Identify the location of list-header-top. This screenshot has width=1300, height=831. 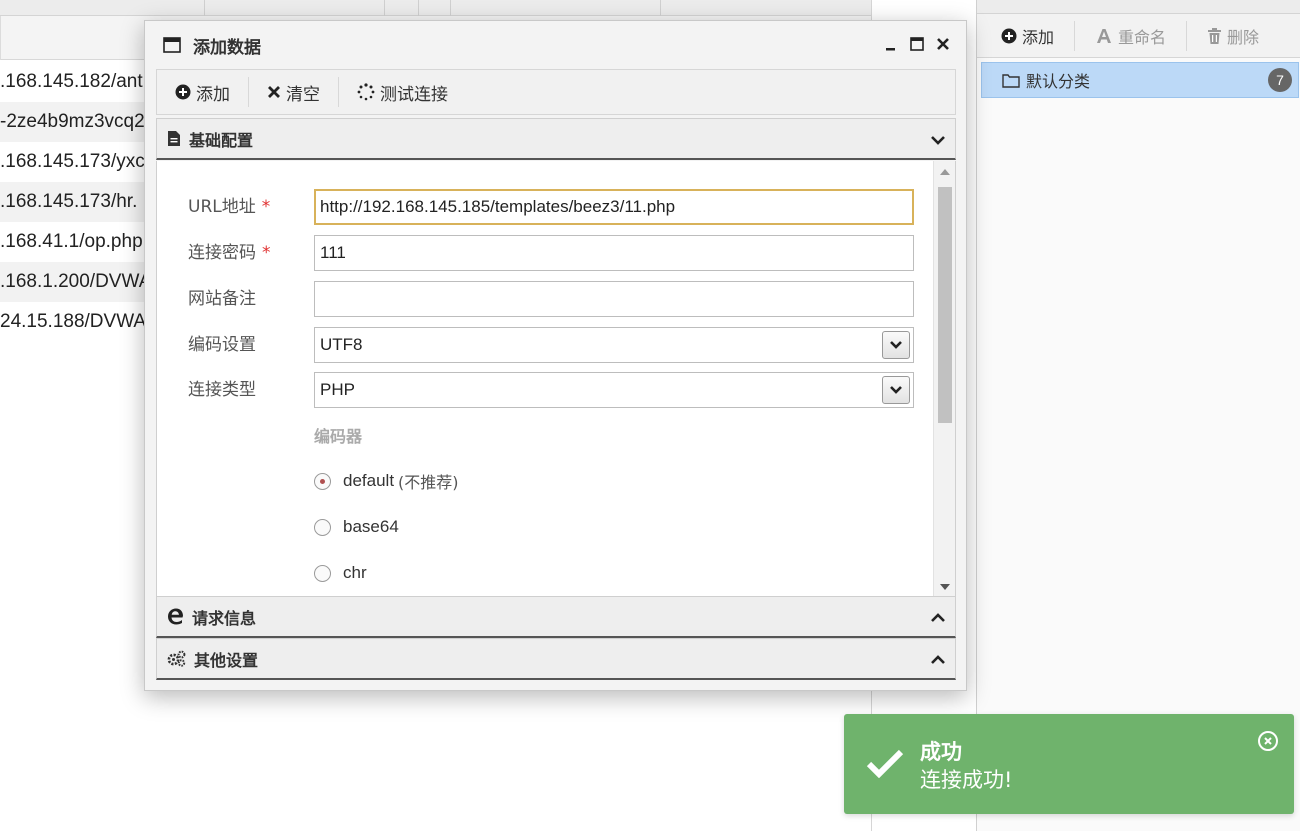
(435, 8).